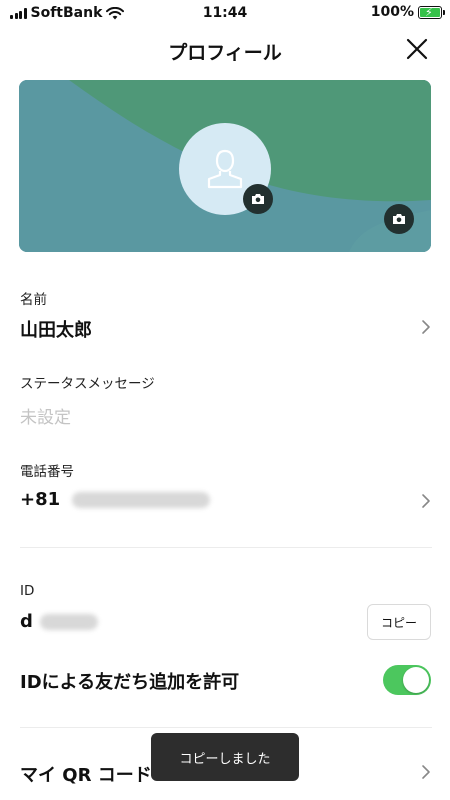 The width and height of the screenshot is (450, 800). What do you see at coordinates (33, 300) in the screenshot?
I see `name-label: 名前` at bounding box center [33, 300].